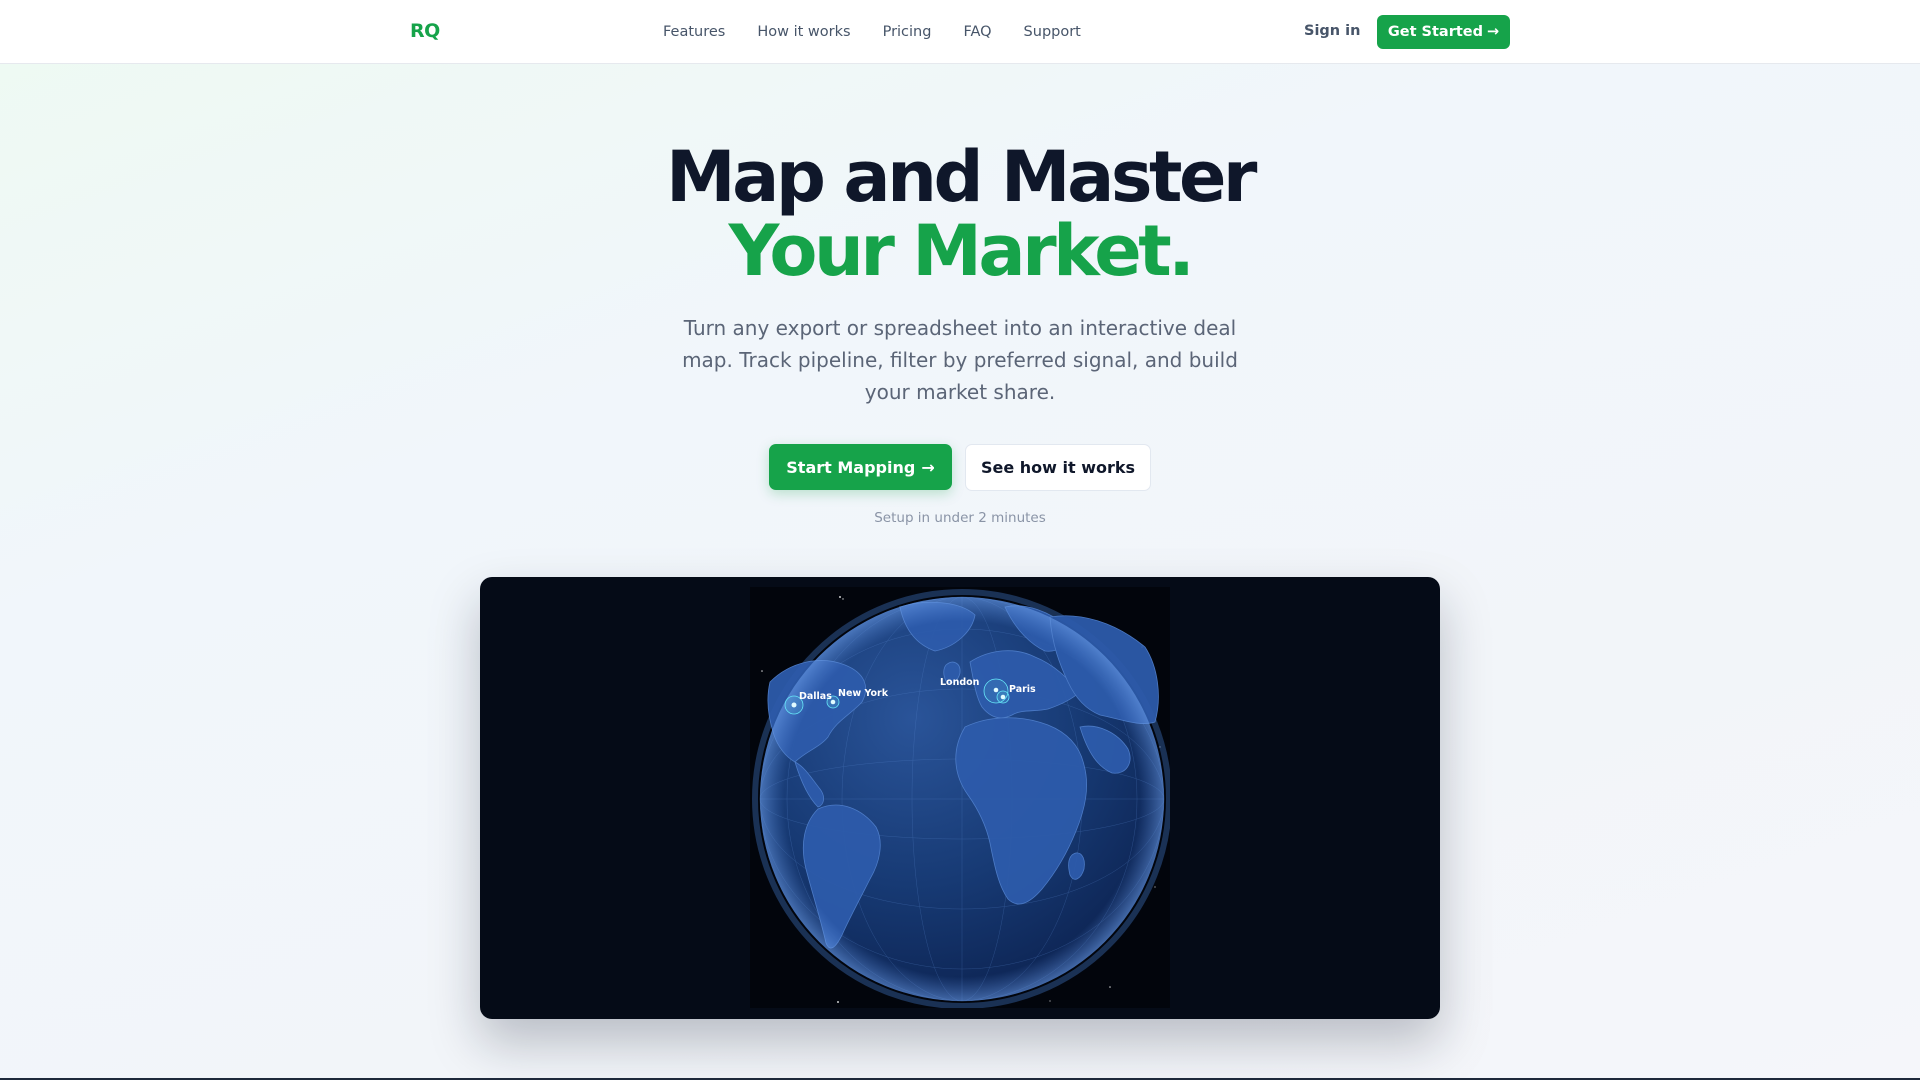 The height and width of the screenshot is (1080, 1920). What do you see at coordinates (863, 693) in the screenshot?
I see `city-label-new-york: New York` at bounding box center [863, 693].